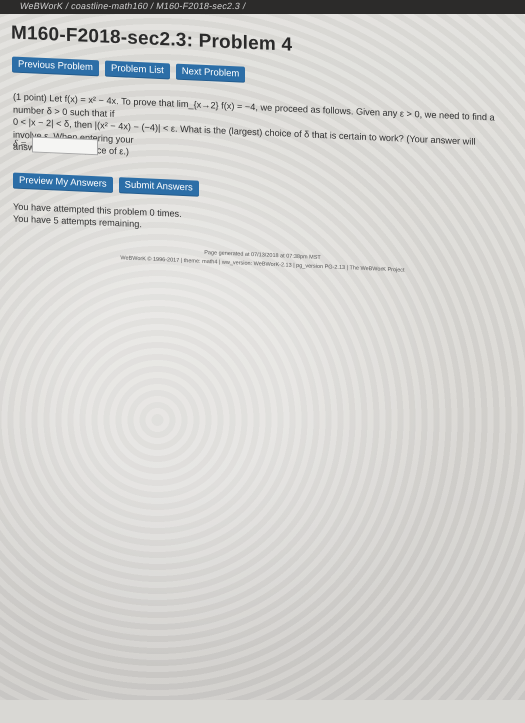  I want to click on next-problem-button: Next Problem, so click(210, 73).